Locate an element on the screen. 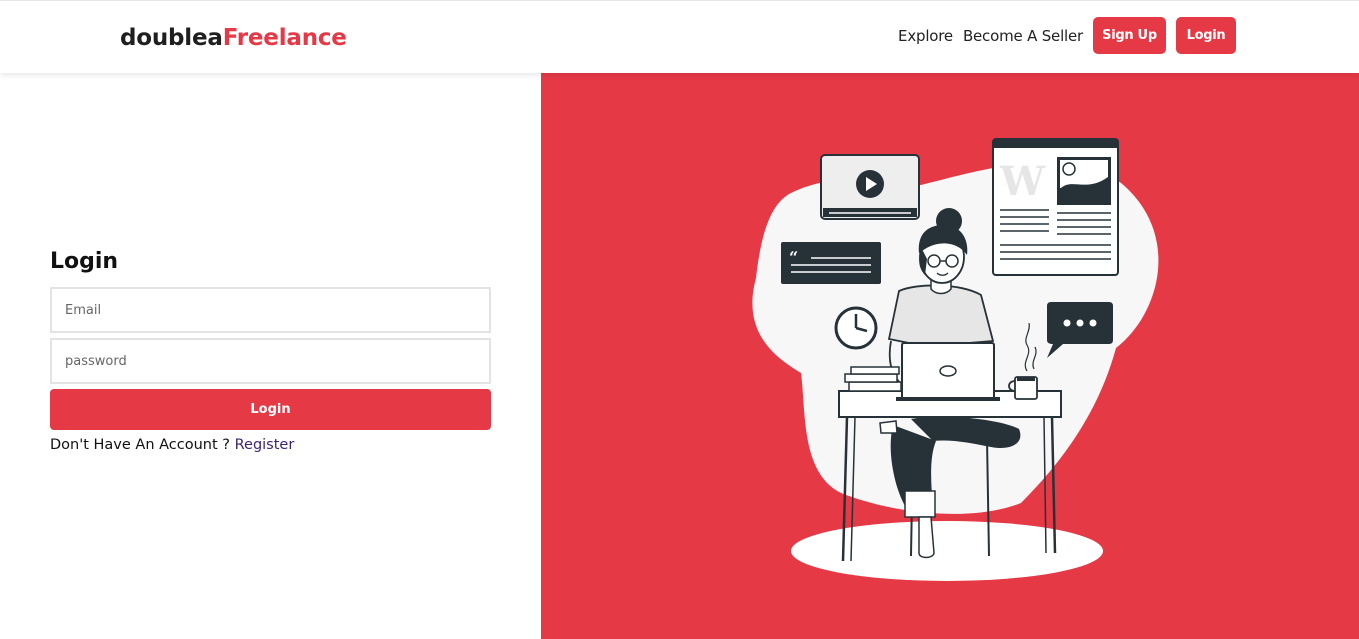 Image resolution: width=1359 pixels, height=639 pixels. nav-become-seller-link: Become A Seller is located at coordinates (1023, 36).